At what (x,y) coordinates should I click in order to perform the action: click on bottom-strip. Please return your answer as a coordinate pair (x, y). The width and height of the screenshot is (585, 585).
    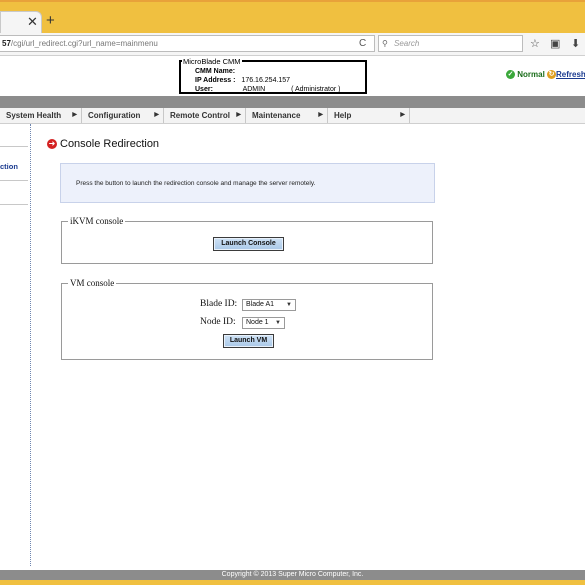
    Looking at the image, I should click on (292, 582).